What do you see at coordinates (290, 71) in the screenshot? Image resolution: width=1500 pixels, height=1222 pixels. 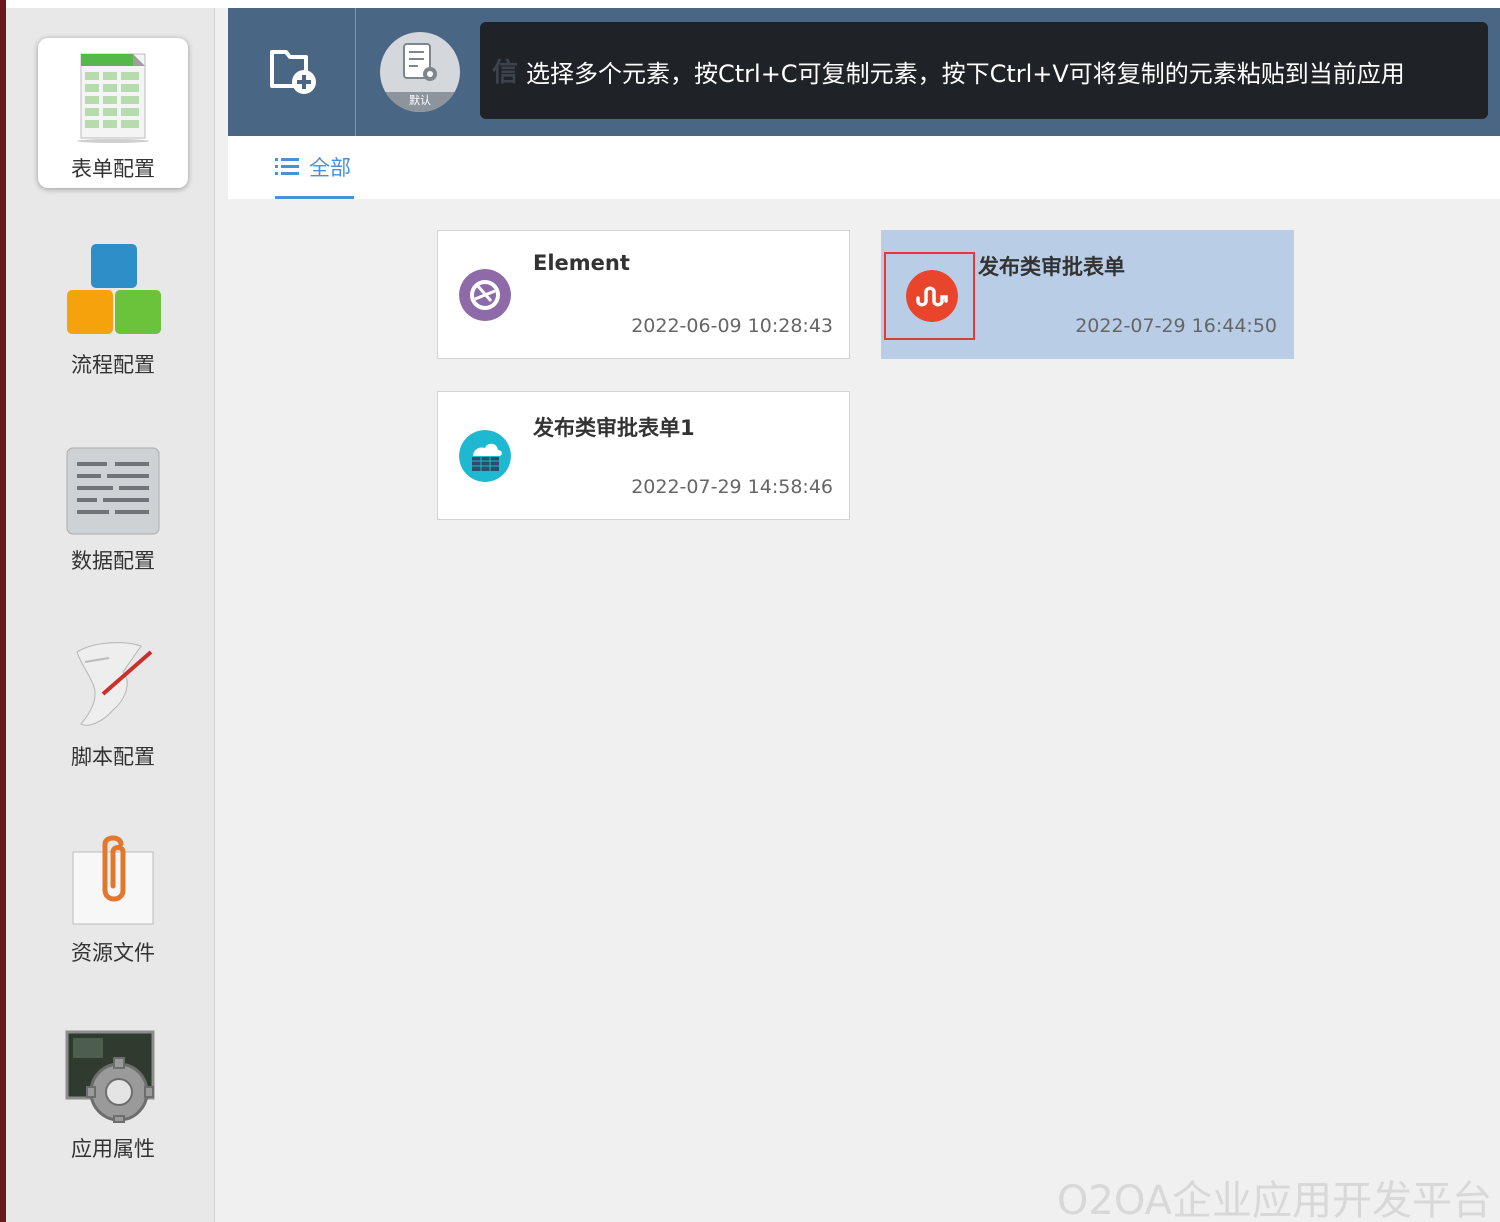 I see `add-folder-icon` at bounding box center [290, 71].